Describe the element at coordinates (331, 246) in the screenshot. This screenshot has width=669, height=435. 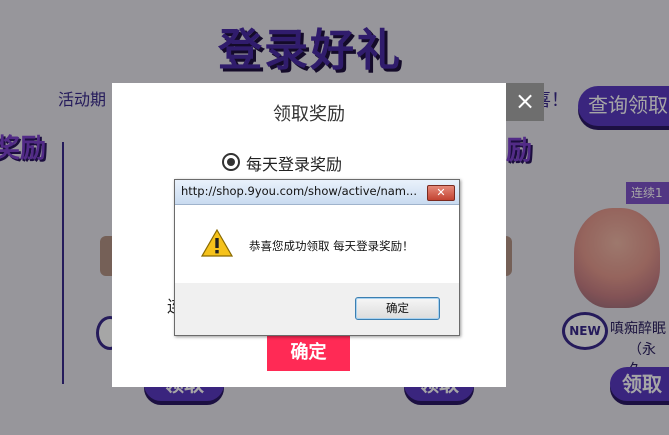
I see `alert-message: 恭喜您成功领取 每天登录奖励！` at that location.